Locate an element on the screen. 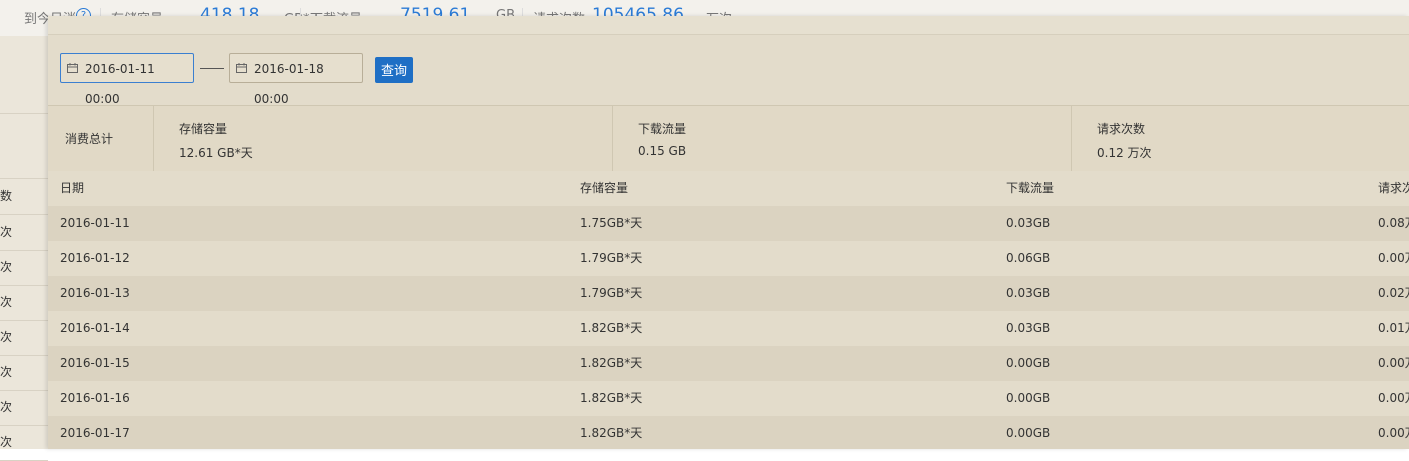  summary-download-value: 0.15 GB is located at coordinates (662, 151).